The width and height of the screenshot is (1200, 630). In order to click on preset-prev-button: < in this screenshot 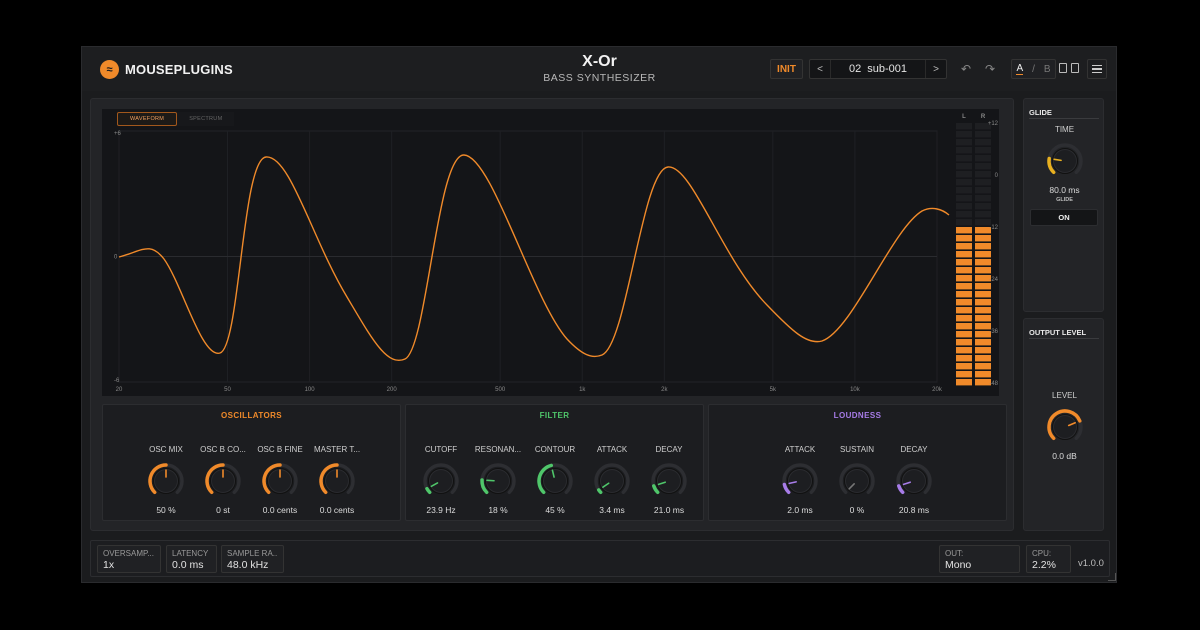, I will do `click(820, 69)`.